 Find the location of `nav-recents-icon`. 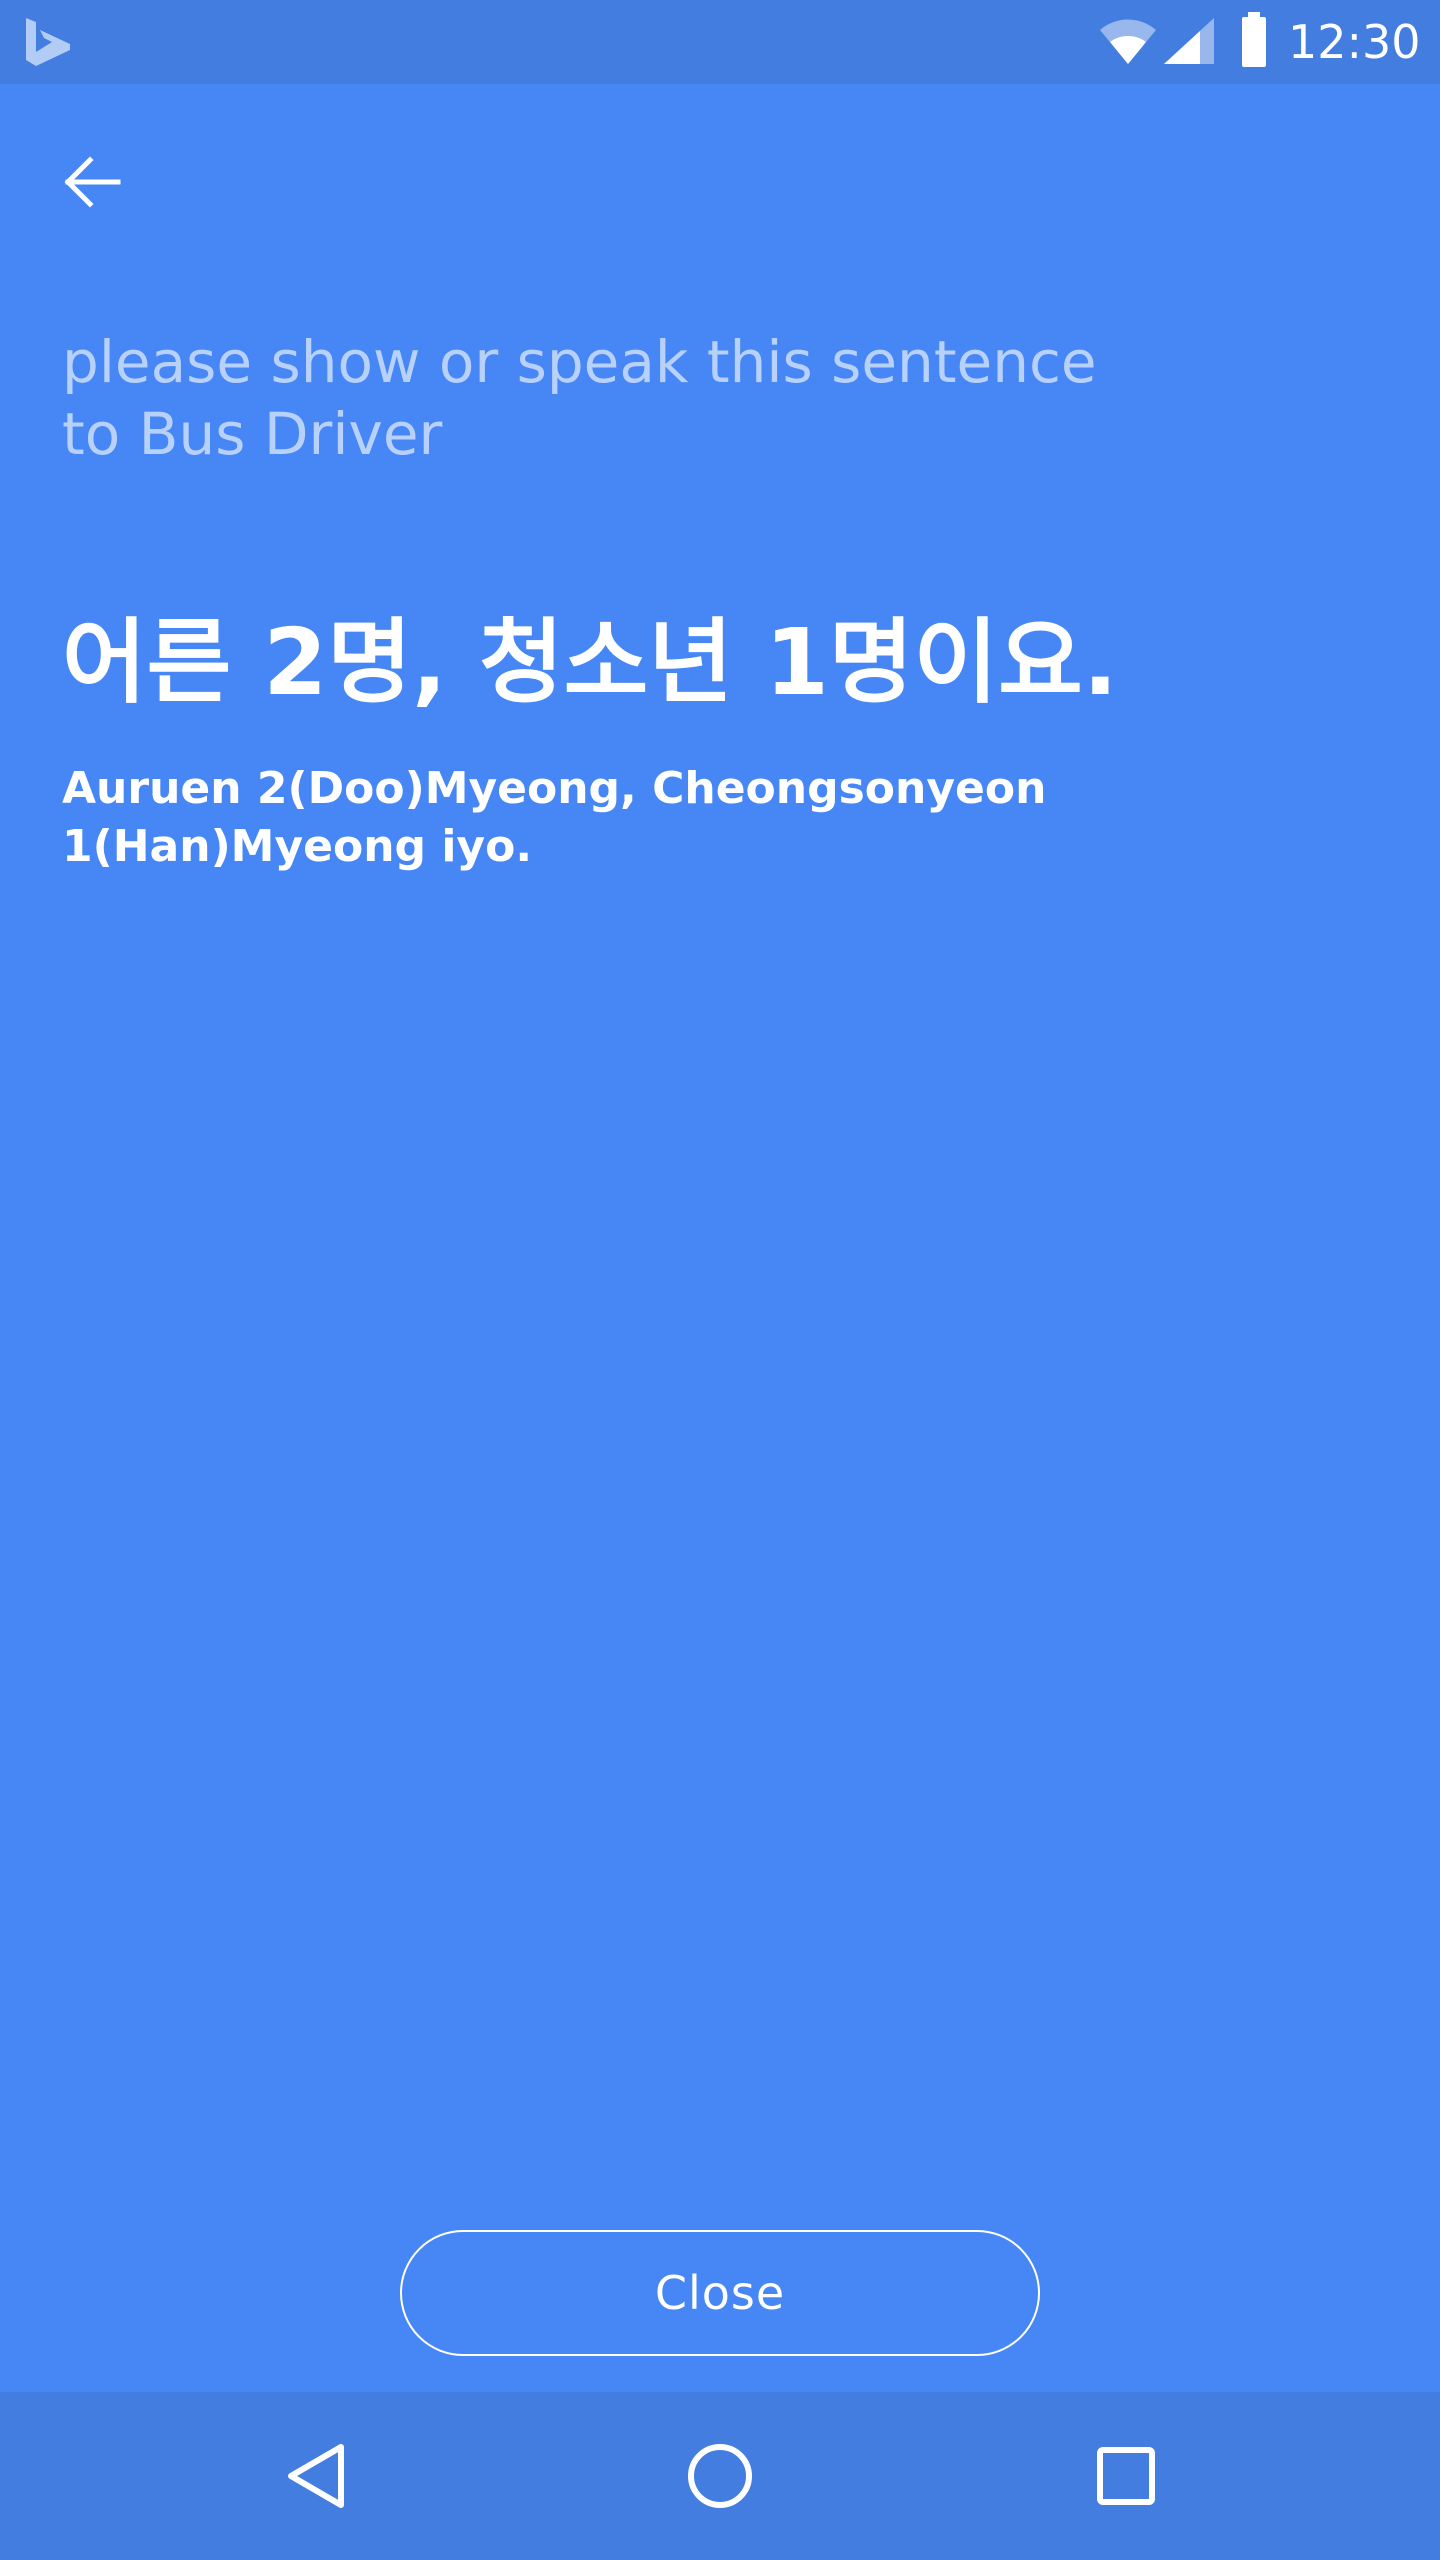

nav-recents-icon is located at coordinates (1126, 2476).